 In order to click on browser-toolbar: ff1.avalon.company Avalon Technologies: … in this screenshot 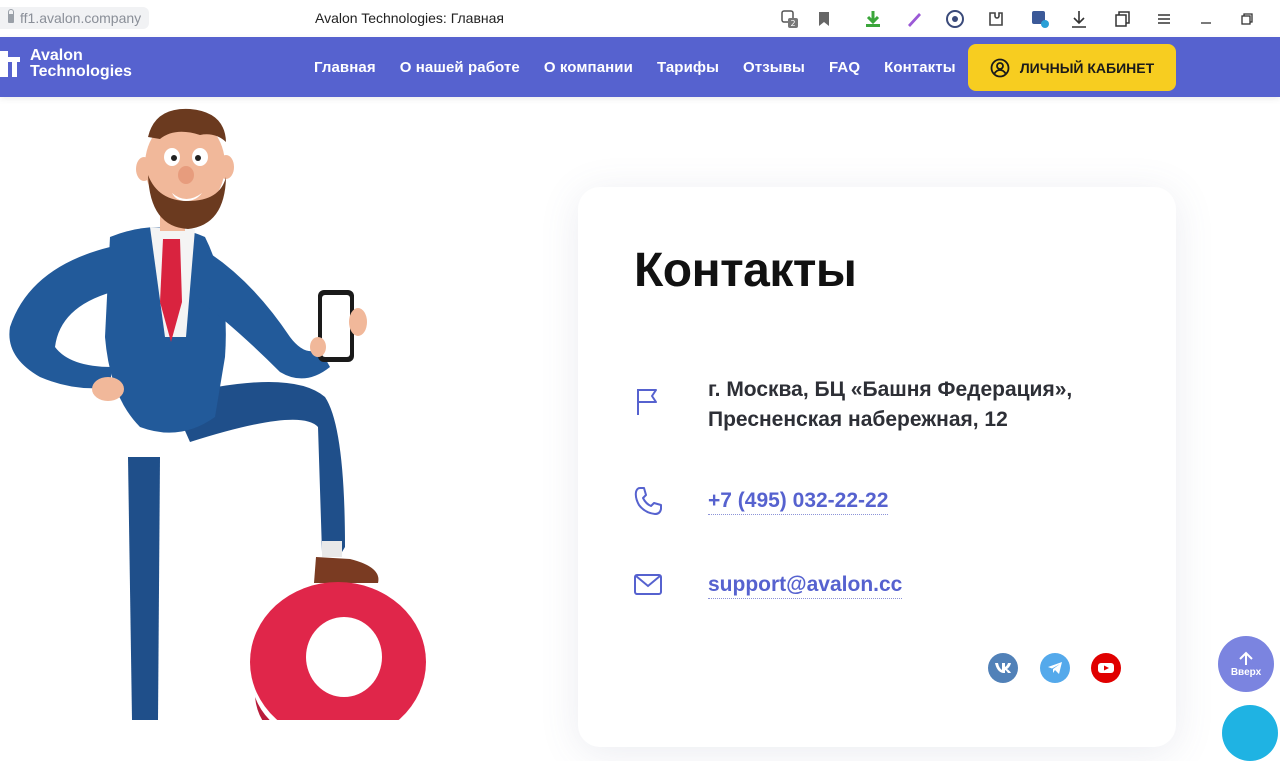, I will do `click(640, 18)`.